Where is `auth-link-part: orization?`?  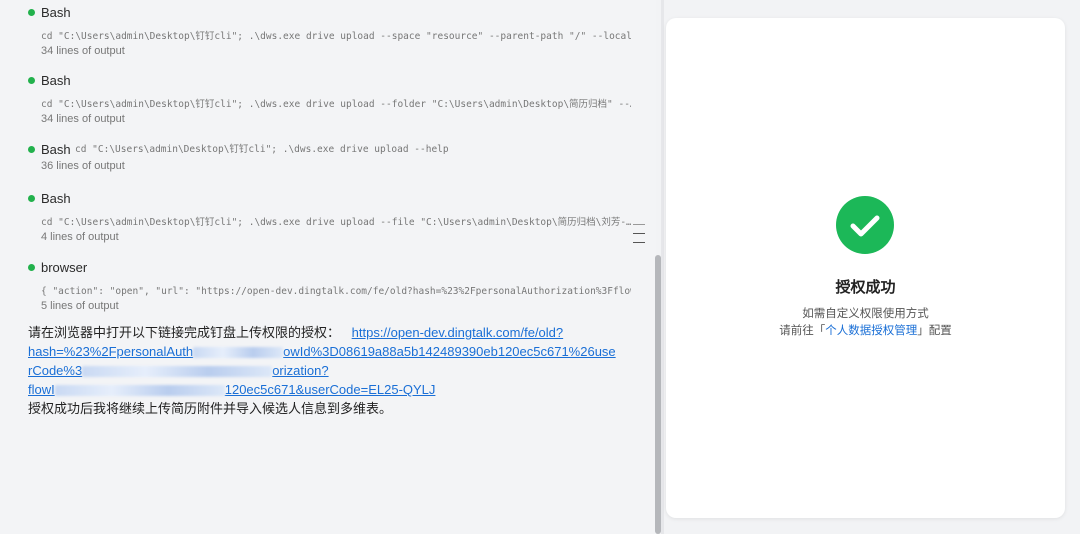
auth-link-part: orization? is located at coordinates (300, 370).